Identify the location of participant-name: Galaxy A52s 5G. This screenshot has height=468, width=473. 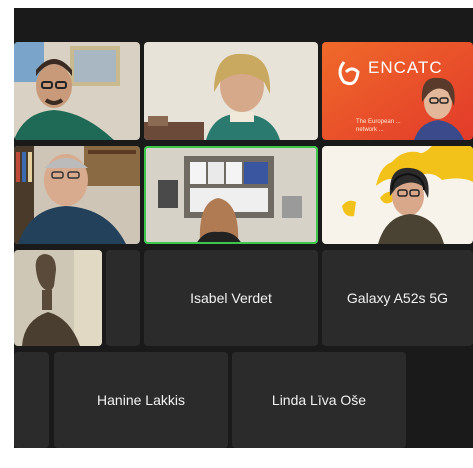
(397, 298).